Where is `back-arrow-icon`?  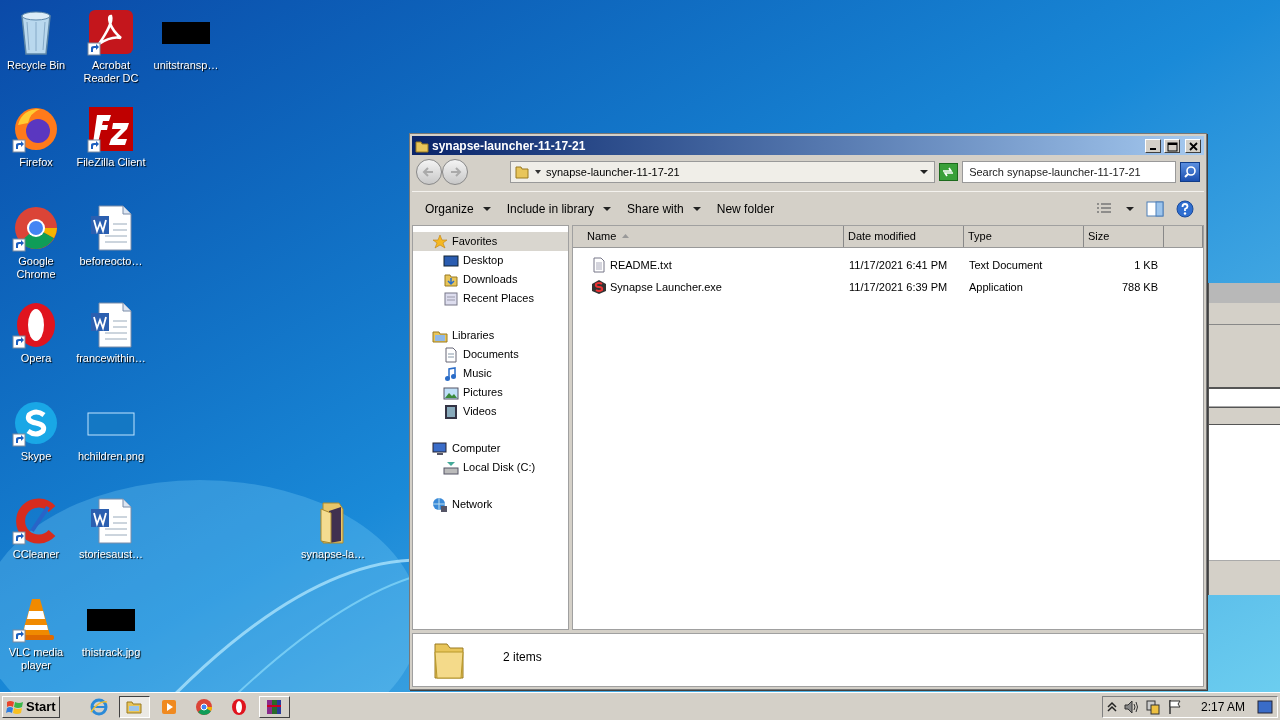
back-arrow-icon is located at coordinates (429, 172).